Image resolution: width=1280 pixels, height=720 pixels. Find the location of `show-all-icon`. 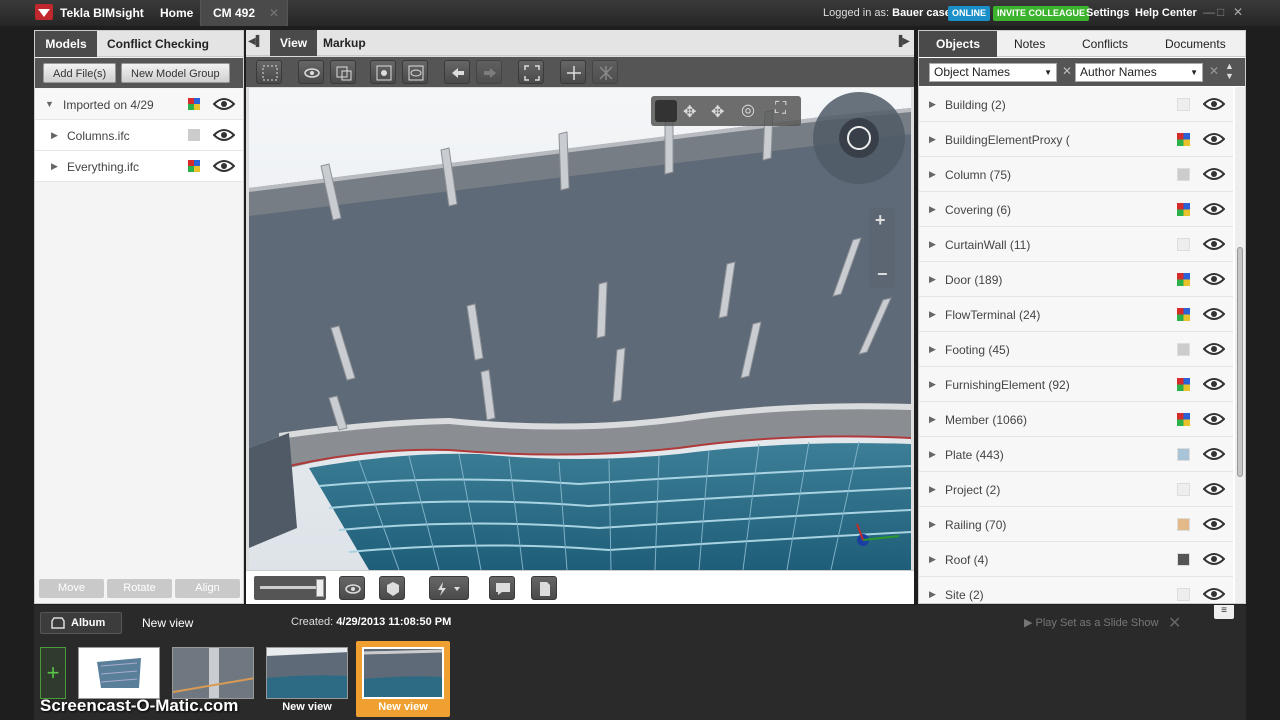

show-all-icon is located at coordinates (415, 72).